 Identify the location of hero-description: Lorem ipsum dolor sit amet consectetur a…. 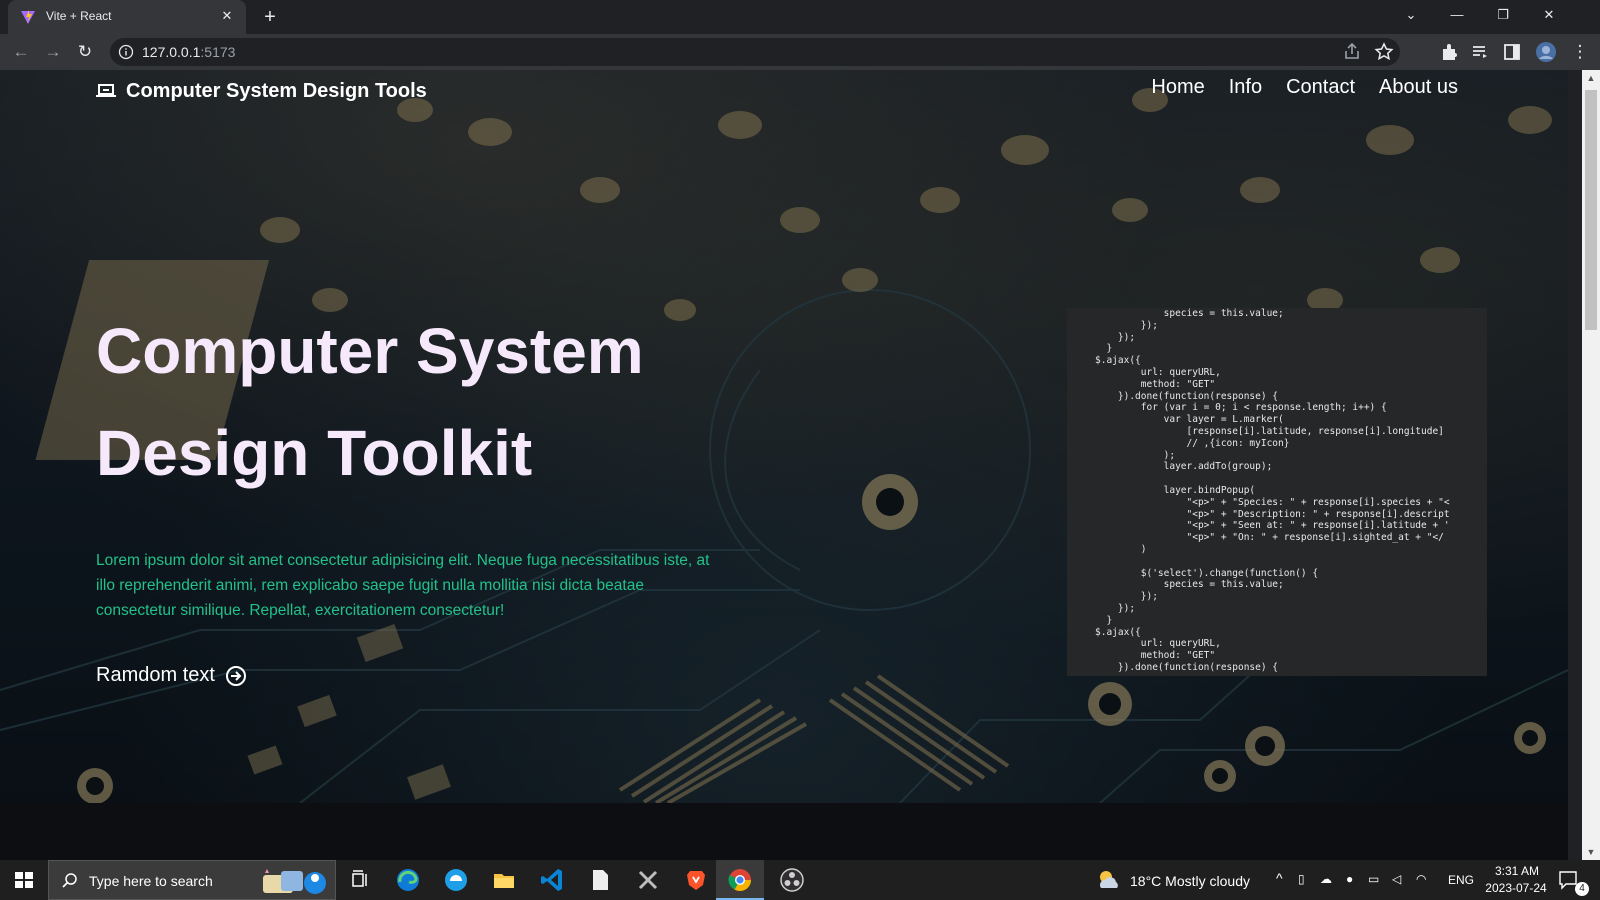
(403, 585).